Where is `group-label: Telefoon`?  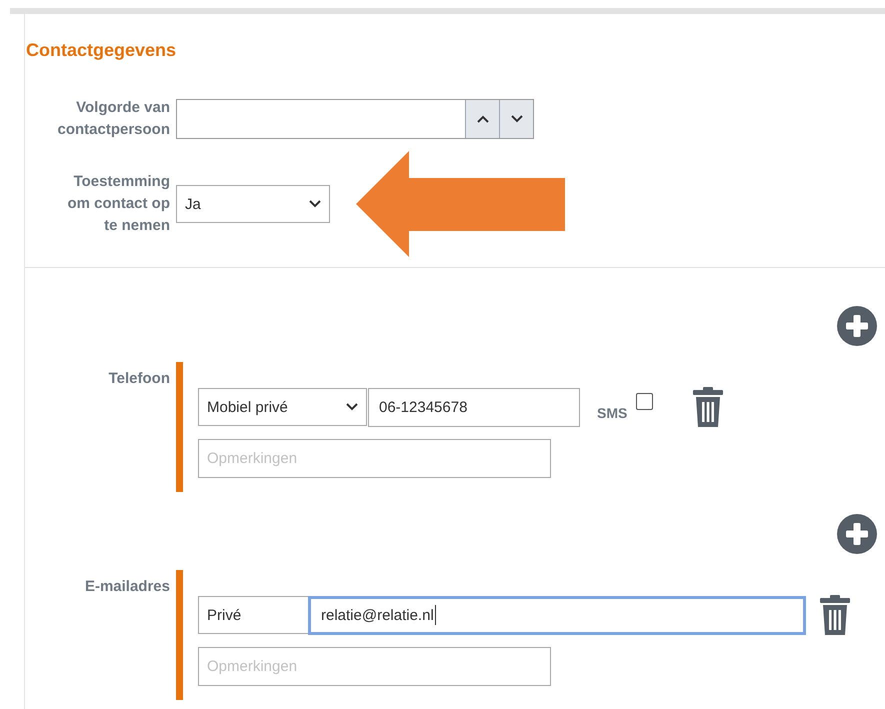 group-label: Telefoon is located at coordinates (139, 378).